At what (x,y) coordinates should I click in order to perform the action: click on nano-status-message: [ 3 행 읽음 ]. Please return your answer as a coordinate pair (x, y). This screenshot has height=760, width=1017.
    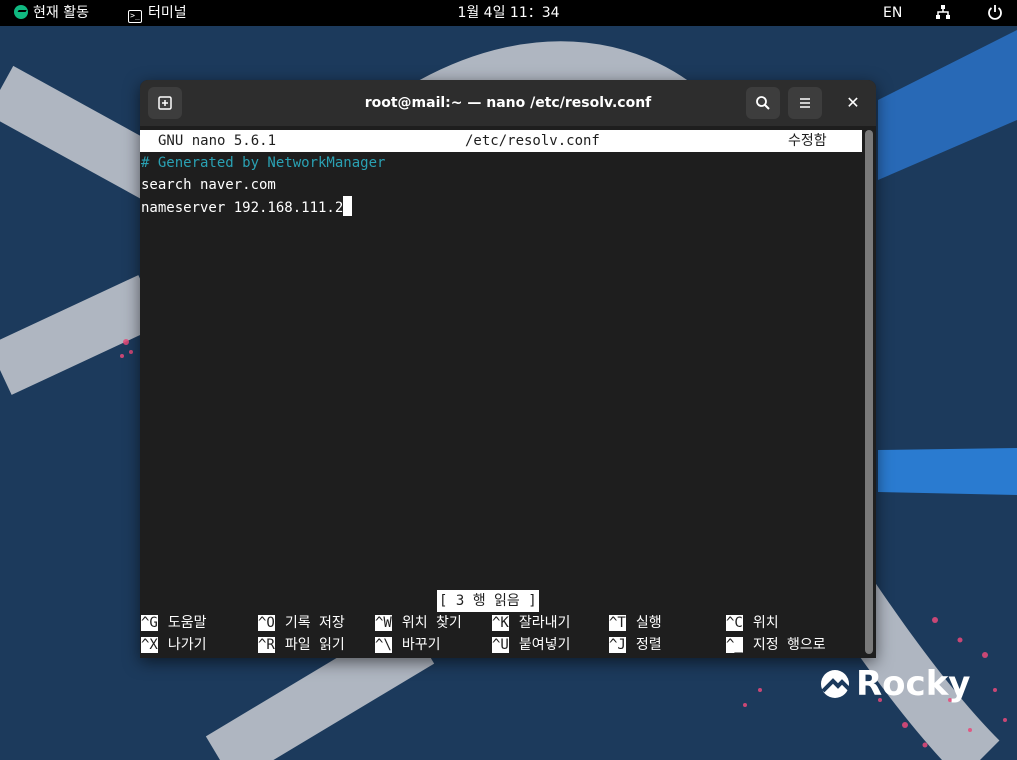
    Looking at the image, I should click on (488, 601).